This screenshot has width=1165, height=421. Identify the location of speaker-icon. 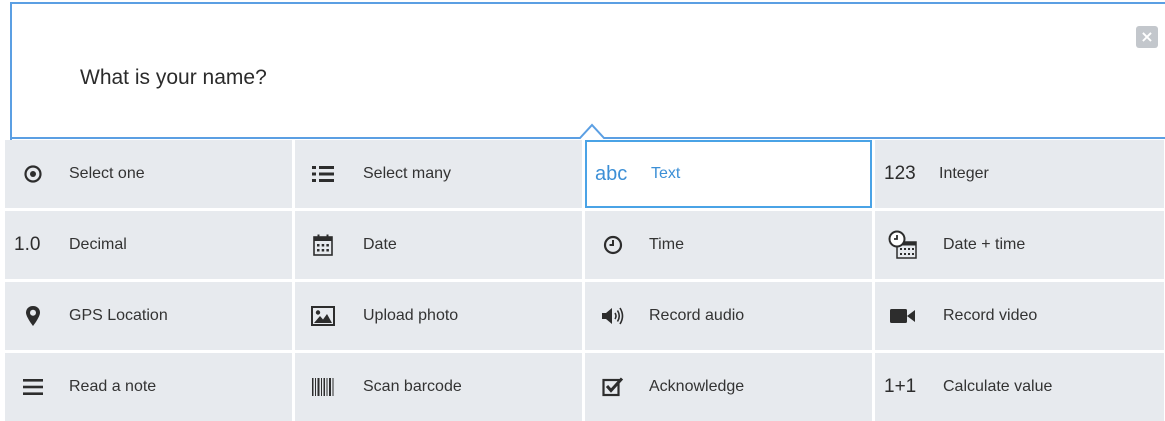
(613, 316).